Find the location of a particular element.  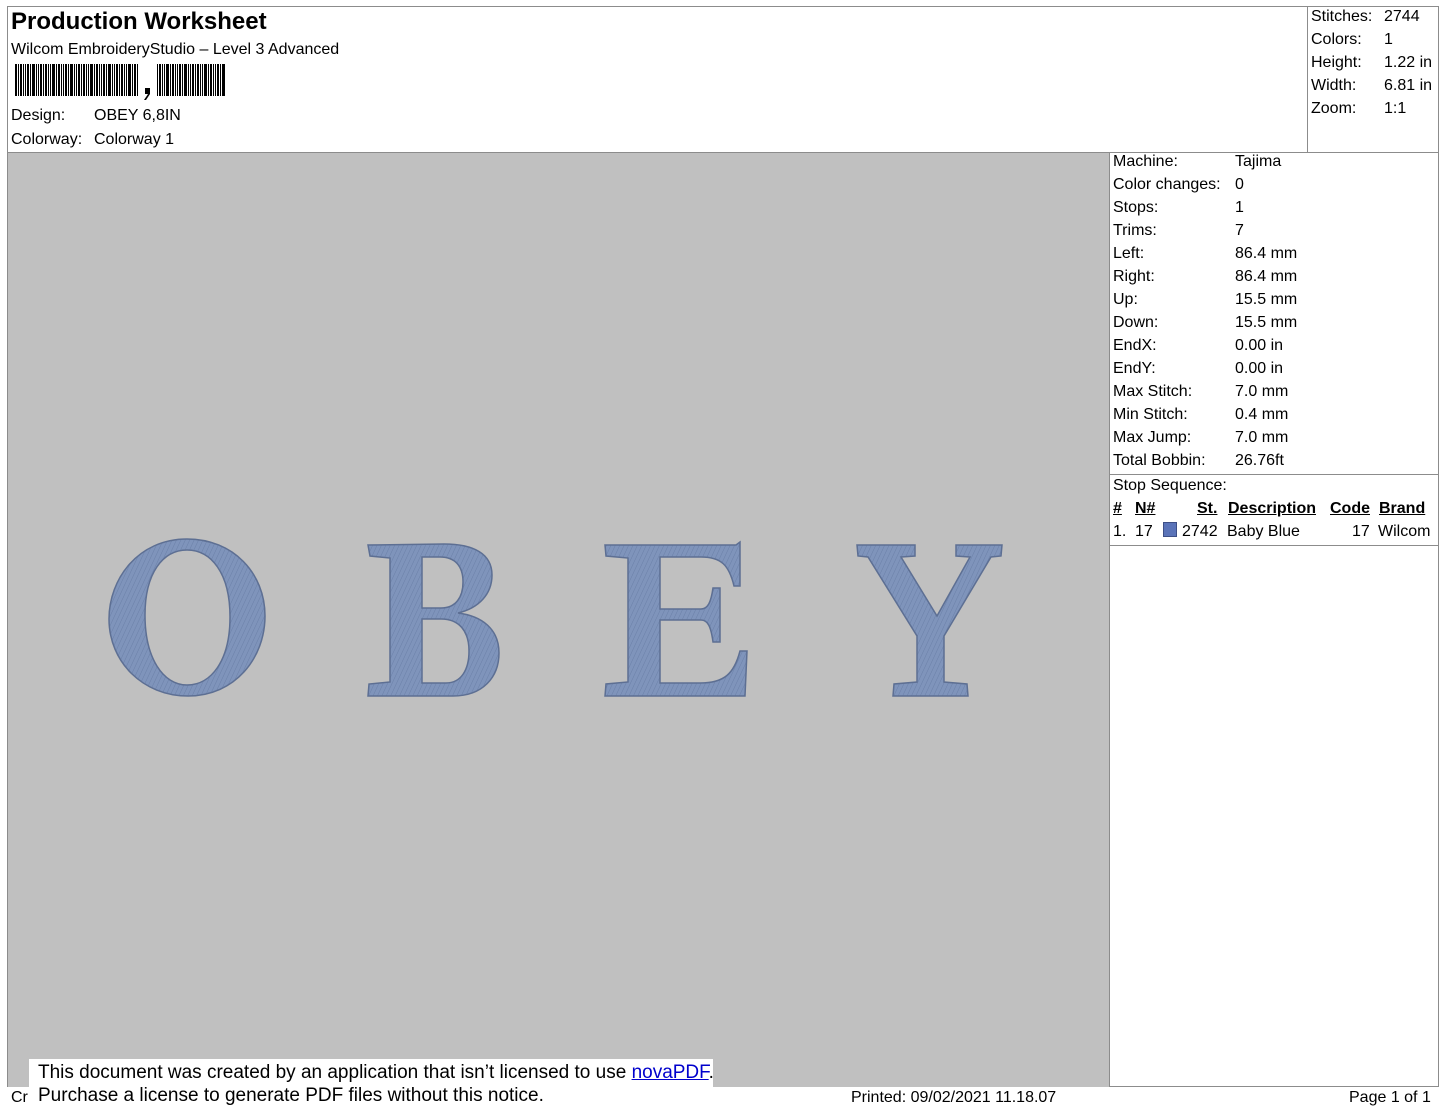

row-needle: 17 is located at coordinates (1144, 531).